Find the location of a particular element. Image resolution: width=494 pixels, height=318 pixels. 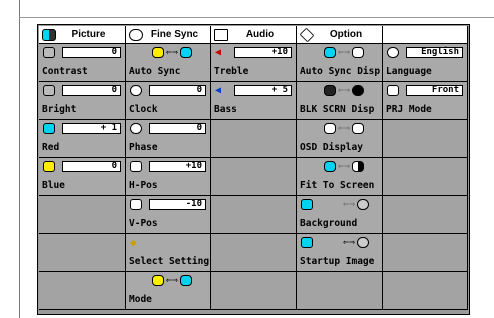

phase-value: 0 is located at coordinates (177, 128).